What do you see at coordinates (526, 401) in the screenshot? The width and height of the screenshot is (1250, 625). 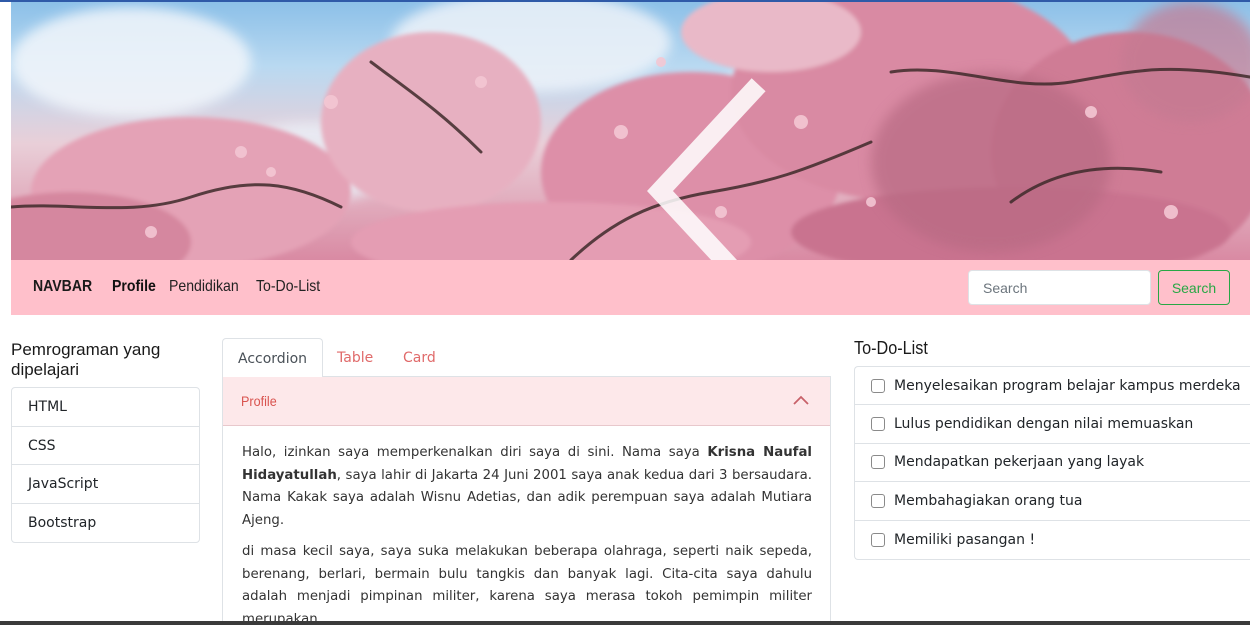 I see `accordion-header-profile: Profile` at bounding box center [526, 401].